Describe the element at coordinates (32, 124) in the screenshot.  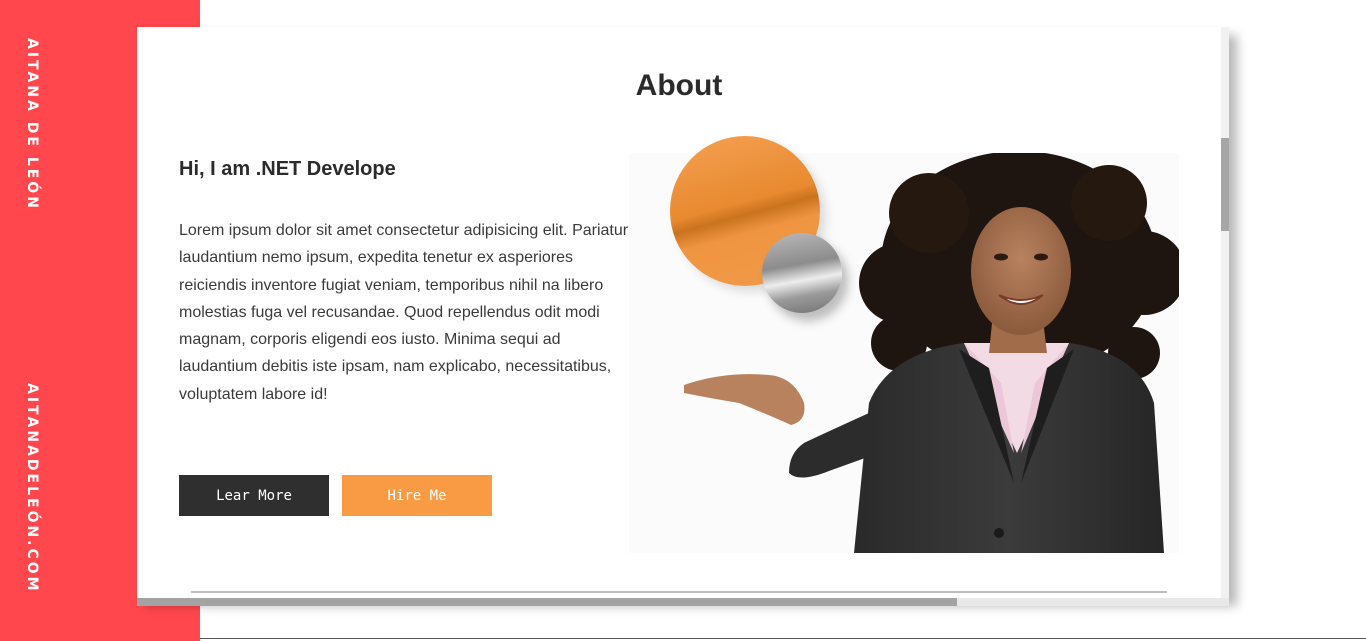
I see `sidebar-name: AITANA DE LEÓN` at that location.